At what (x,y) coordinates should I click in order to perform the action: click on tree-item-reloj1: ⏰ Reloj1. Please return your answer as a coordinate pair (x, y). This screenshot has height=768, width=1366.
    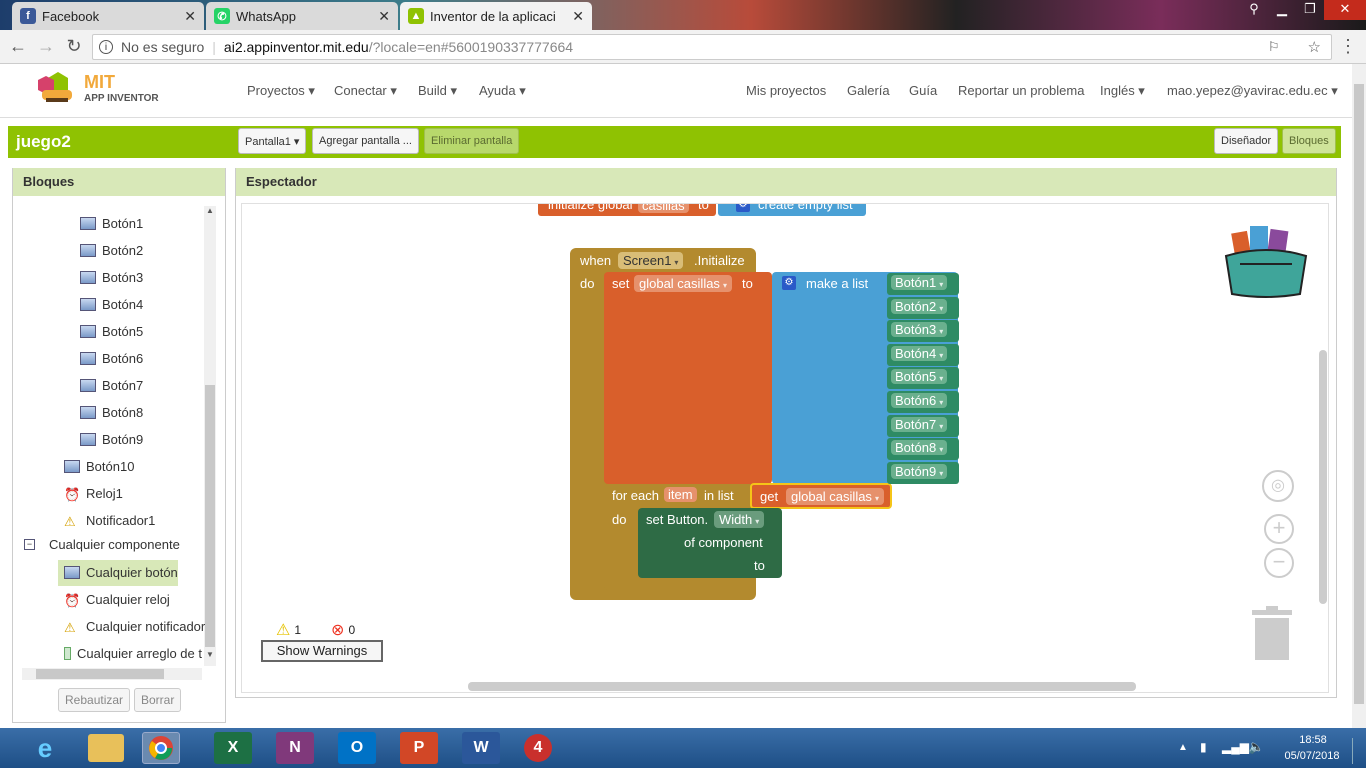
    Looking at the image, I should click on (93, 494).